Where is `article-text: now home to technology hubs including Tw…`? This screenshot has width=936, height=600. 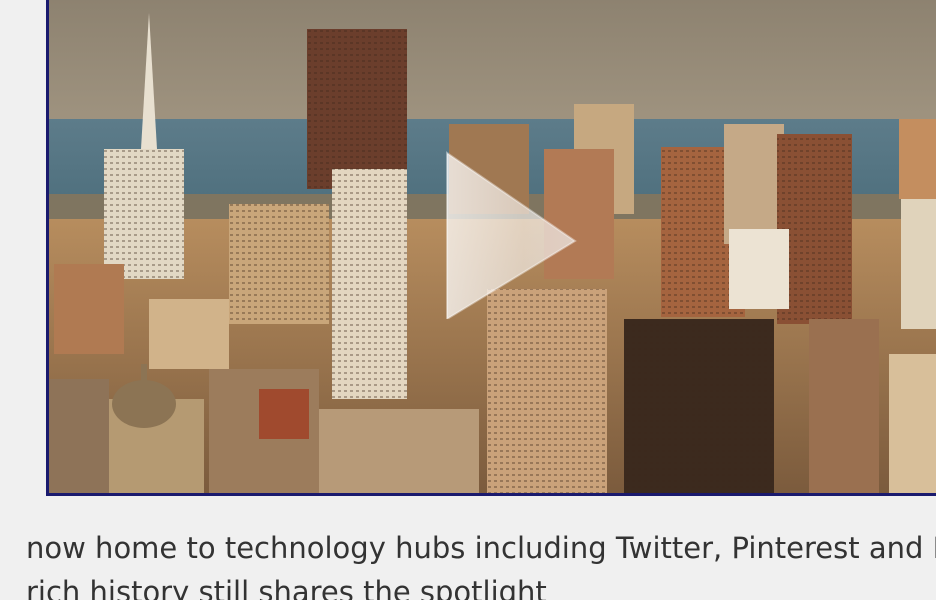
article-text: now home to technology hubs including Tw… is located at coordinates (481, 563).